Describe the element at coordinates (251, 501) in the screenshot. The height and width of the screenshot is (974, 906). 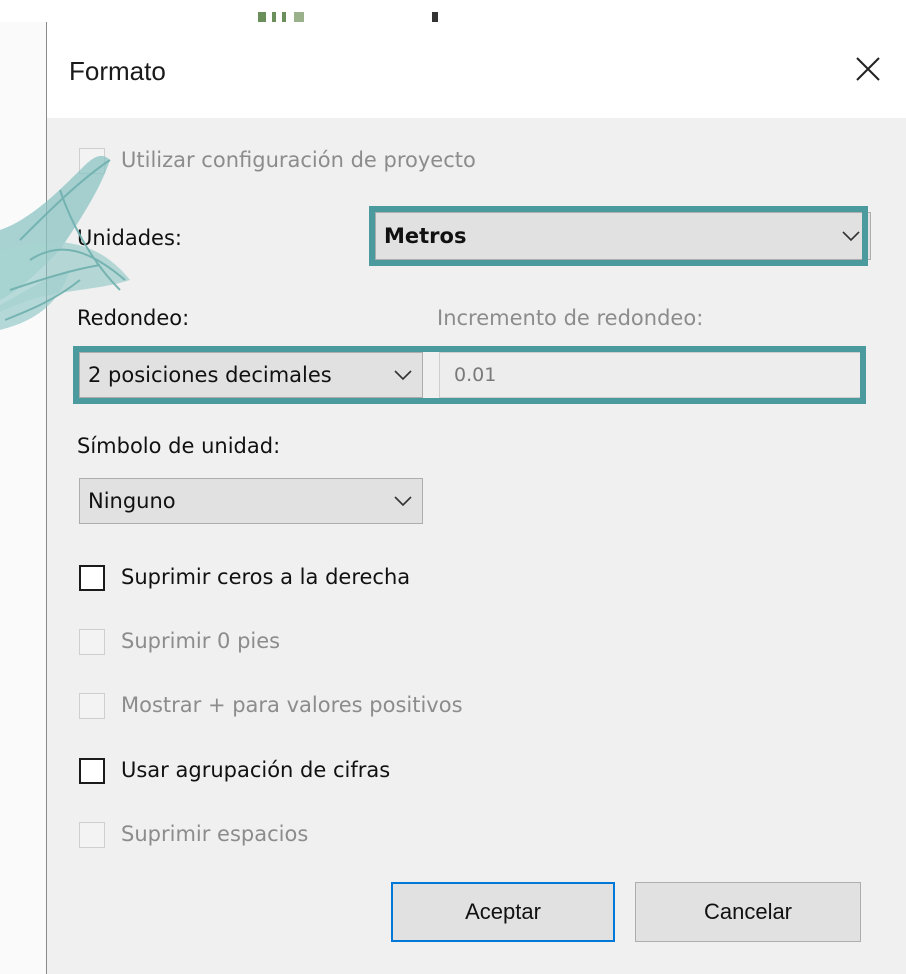
I see `unit-symbol-dropdown: Ninguno` at that location.